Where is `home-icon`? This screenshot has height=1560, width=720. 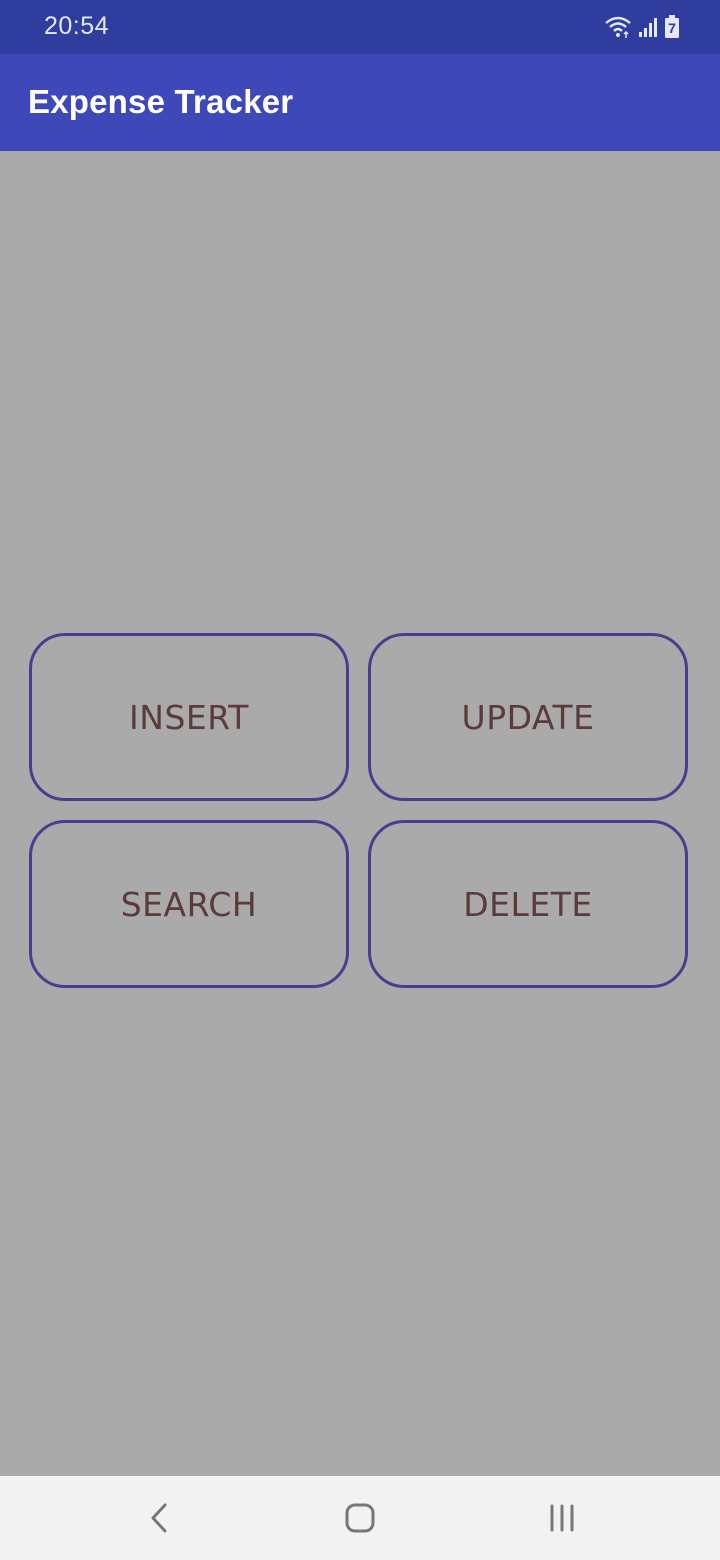
home-icon is located at coordinates (360, 1518).